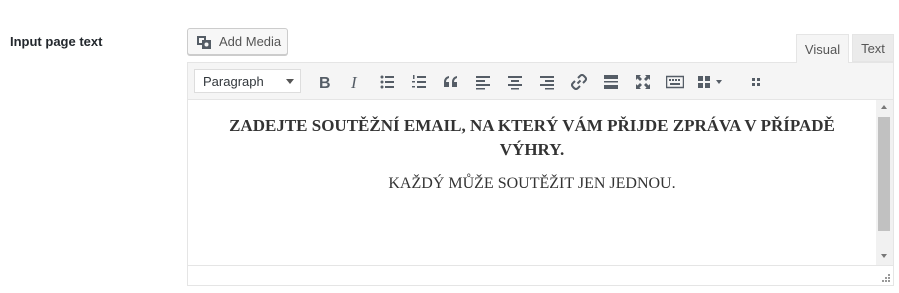  I want to click on link-icon, so click(579, 82).